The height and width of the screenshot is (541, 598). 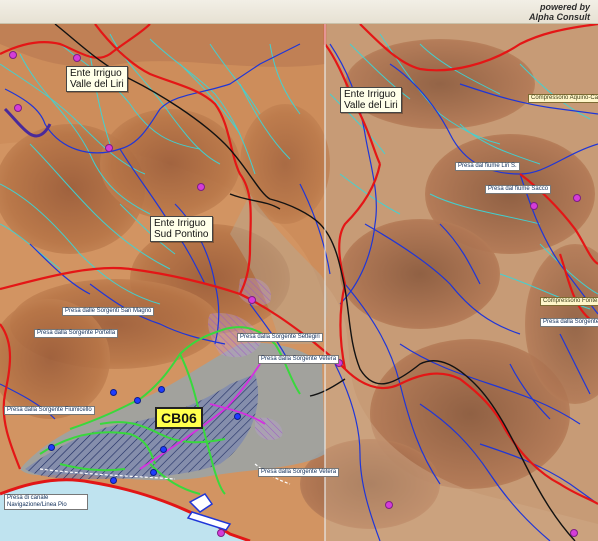 What do you see at coordinates (518, 189) in the screenshot?
I see `intake-label: Presa dal fiume Sacco` at bounding box center [518, 189].